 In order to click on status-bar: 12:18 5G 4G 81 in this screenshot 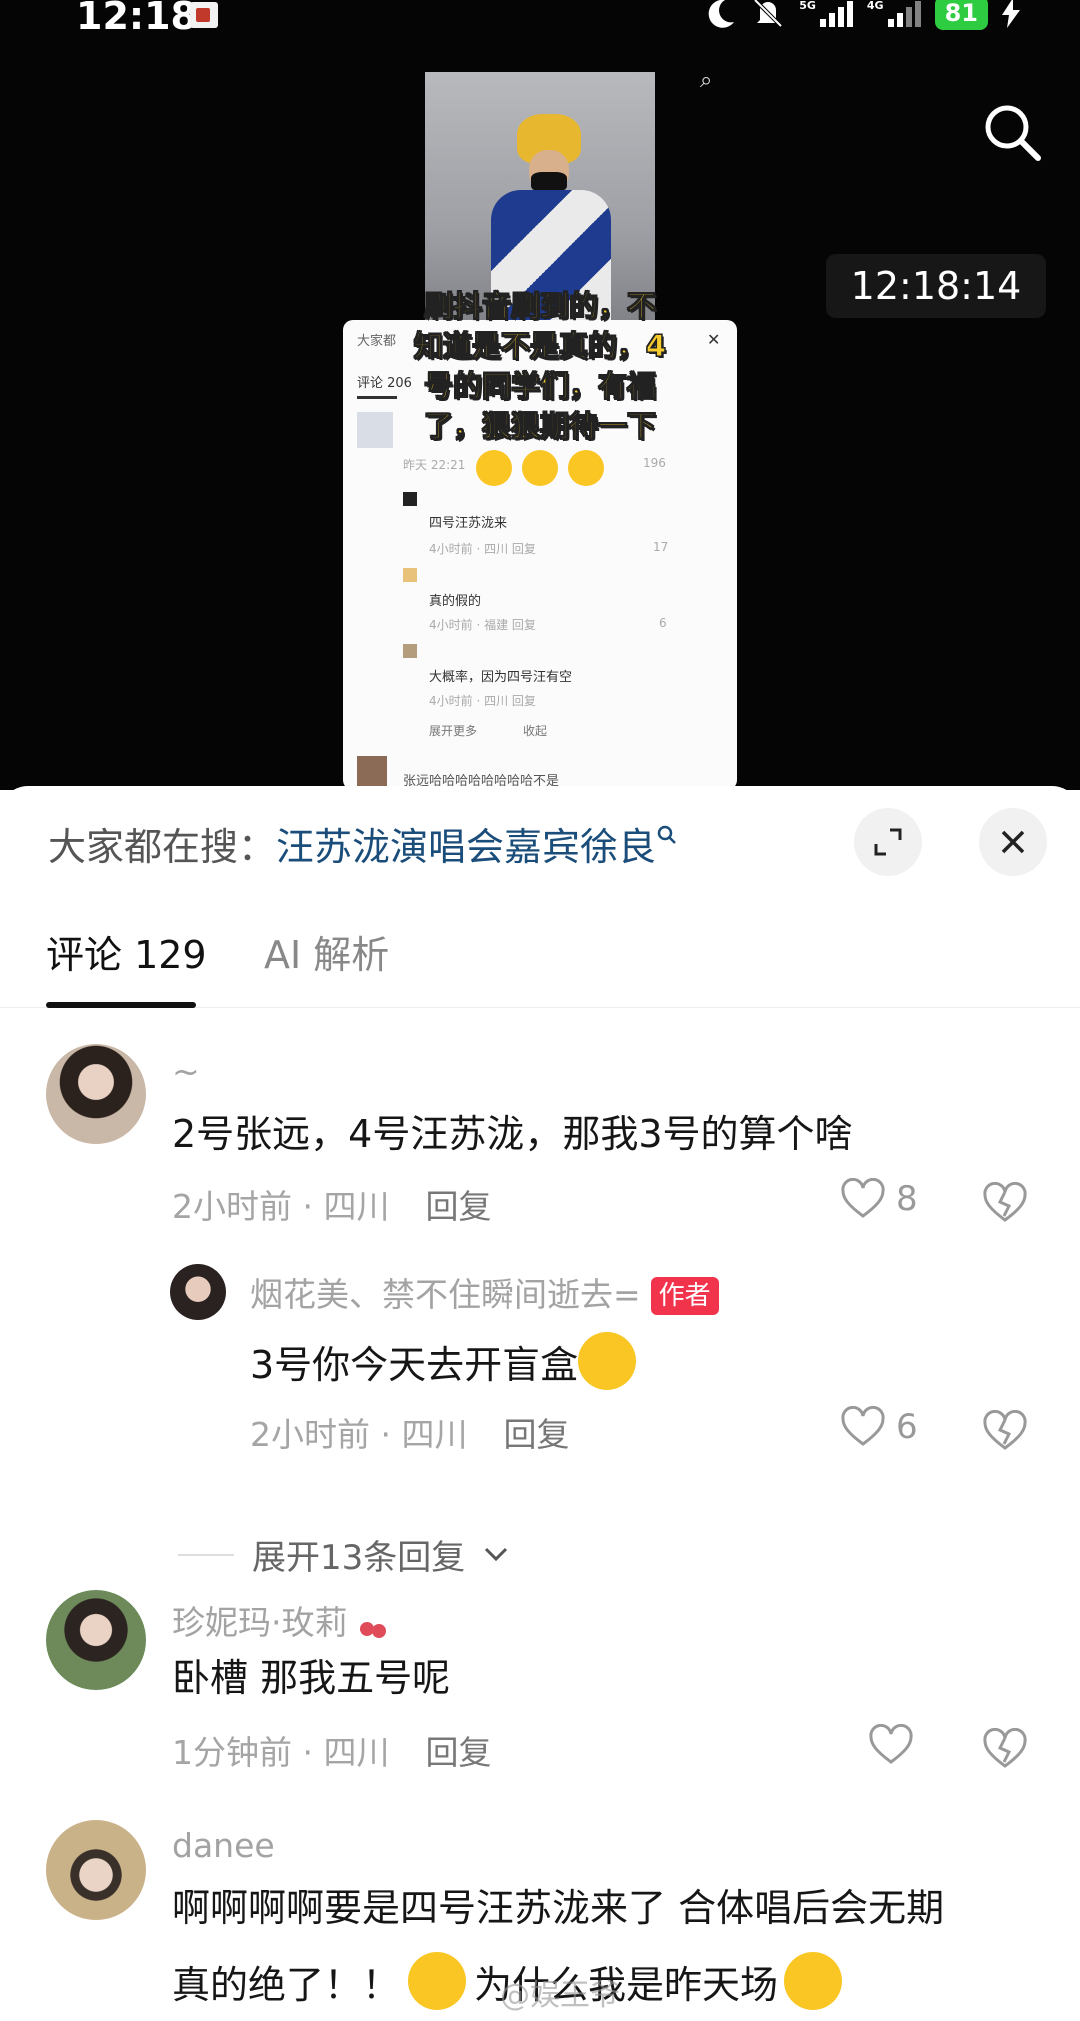, I will do `click(540, 20)`.